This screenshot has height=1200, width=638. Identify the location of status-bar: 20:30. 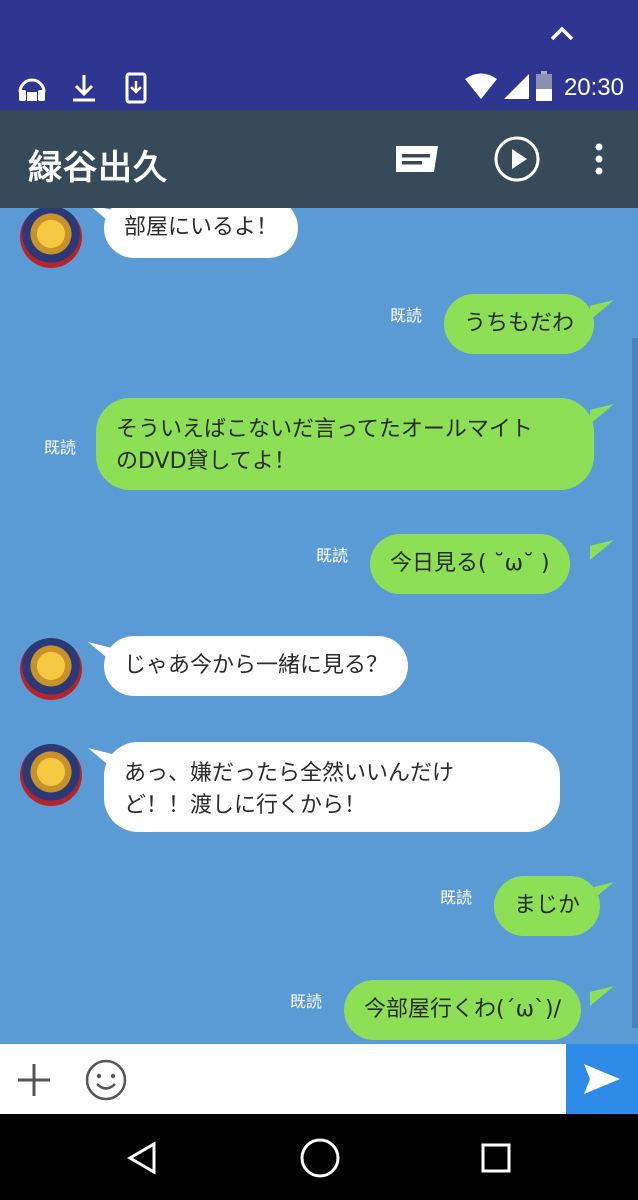
(319, 55).